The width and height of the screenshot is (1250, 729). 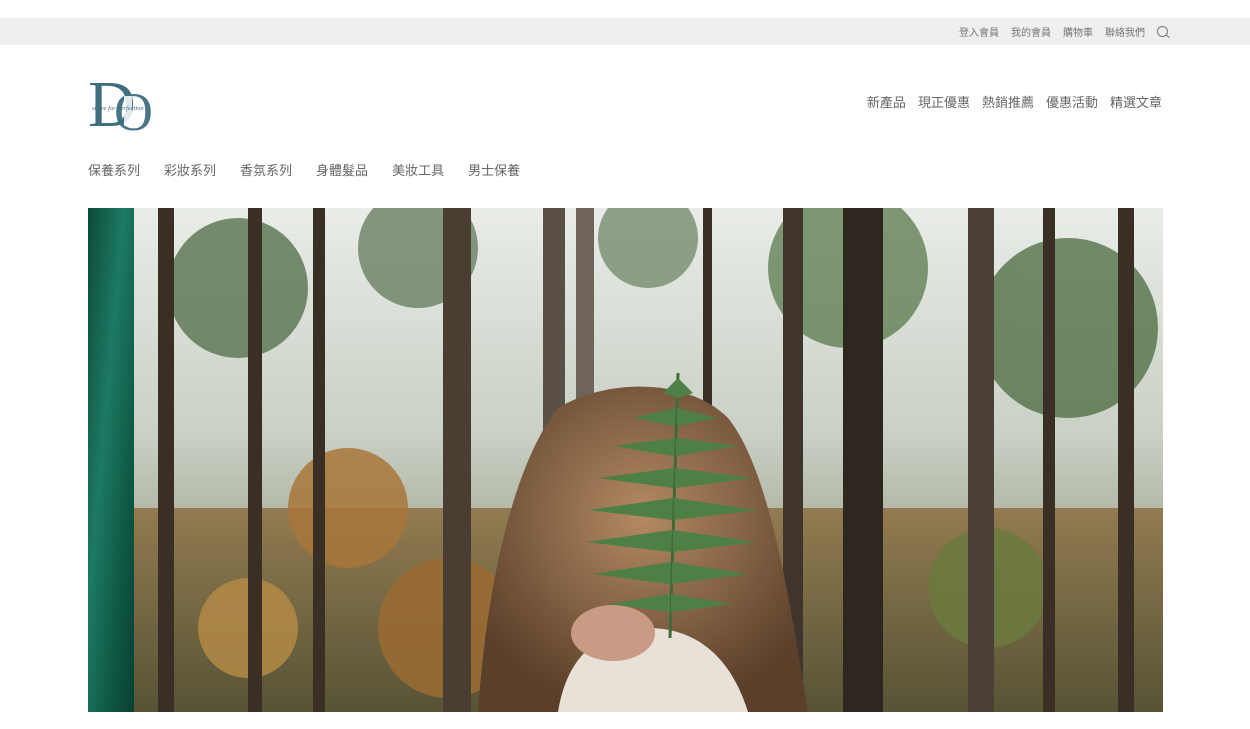 I want to click on contact-link: 聯絡我們, so click(x=1125, y=31).